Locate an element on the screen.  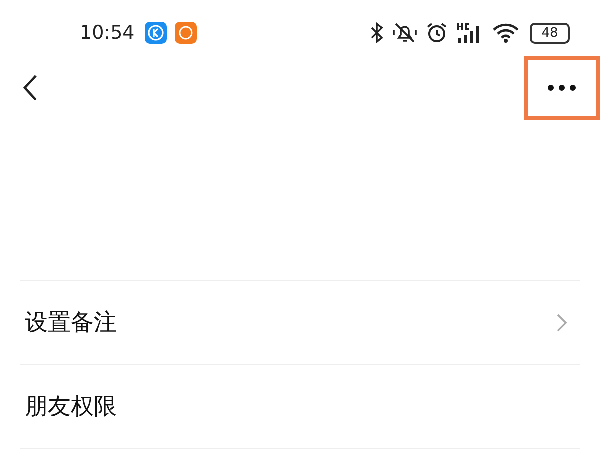
wifi-icon is located at coordinates (506, 33).